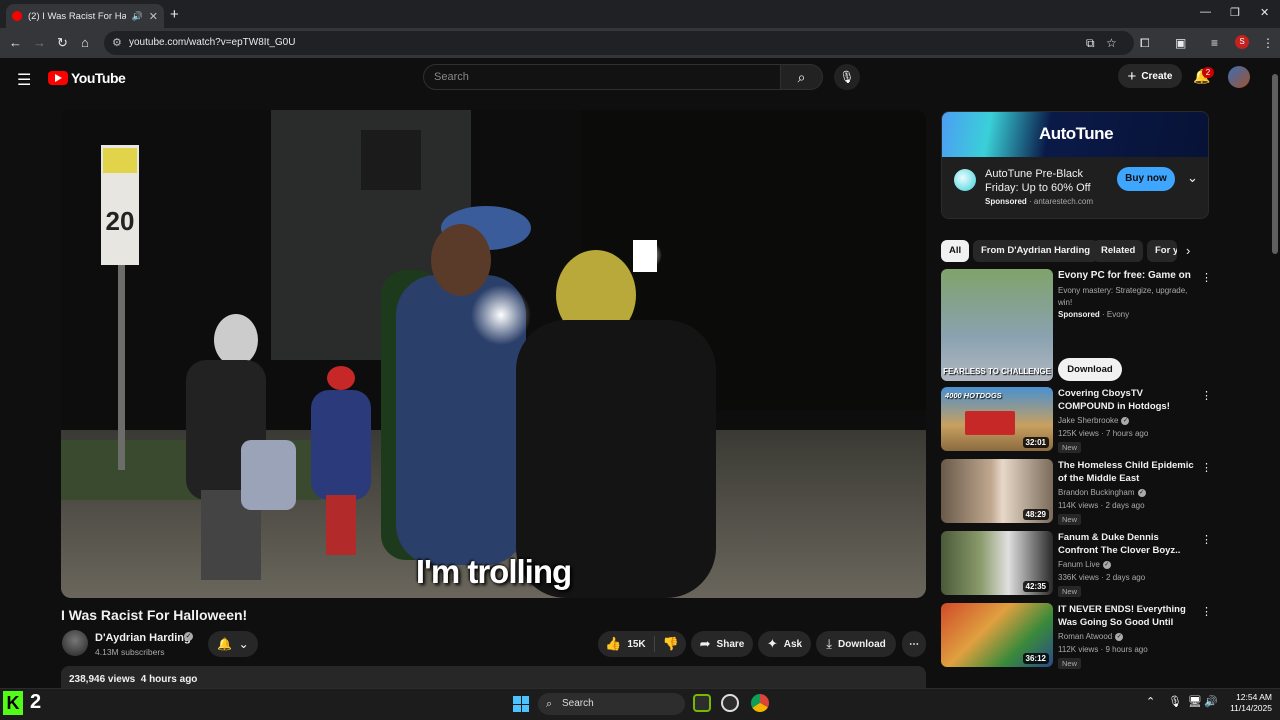  I want to click on bookmark-star-icon: ☆, so click(1111, 43).